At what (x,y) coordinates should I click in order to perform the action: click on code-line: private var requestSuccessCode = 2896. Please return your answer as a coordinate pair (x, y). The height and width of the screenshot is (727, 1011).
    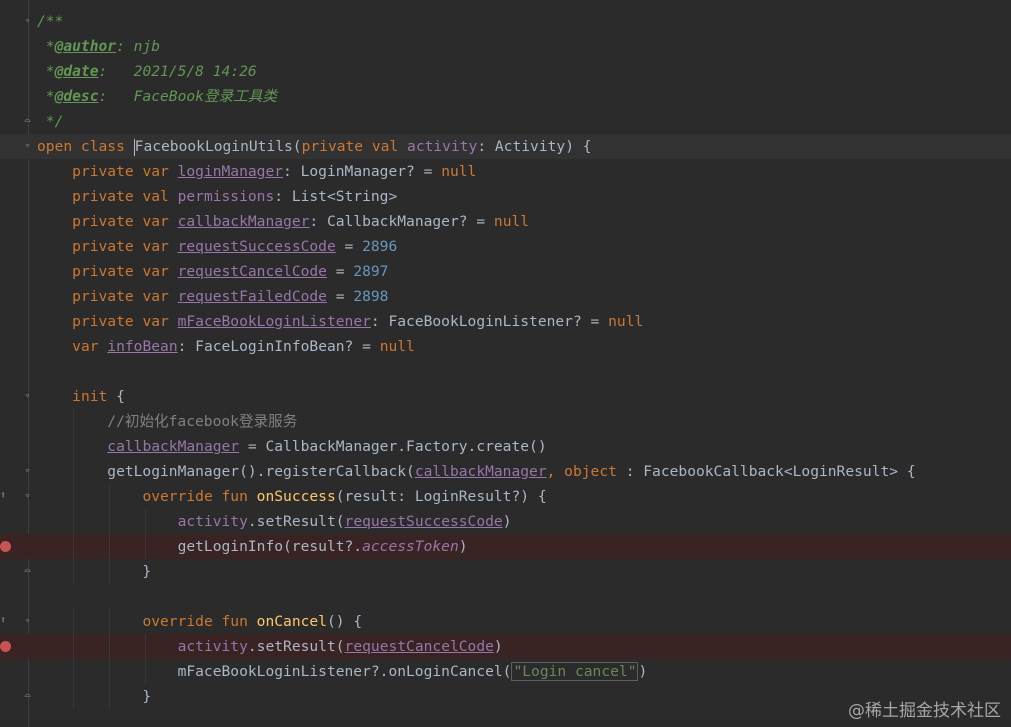
    Looking at the image, I should click on (505, 246).